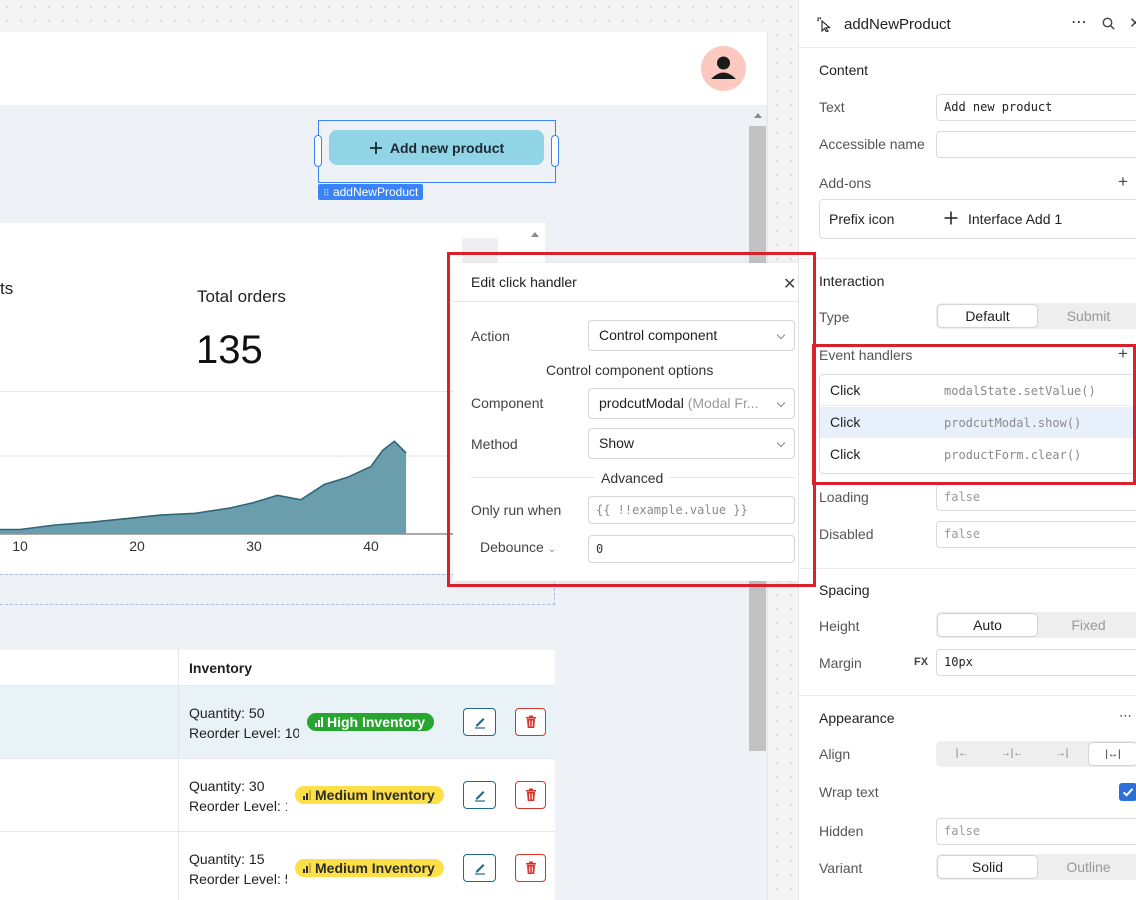 Image resolution: width=1136 pixels, height=900 pixels. Describe the element at coordinates (318, 151) in the screenshot. I see `resize-handle-left` at that location.